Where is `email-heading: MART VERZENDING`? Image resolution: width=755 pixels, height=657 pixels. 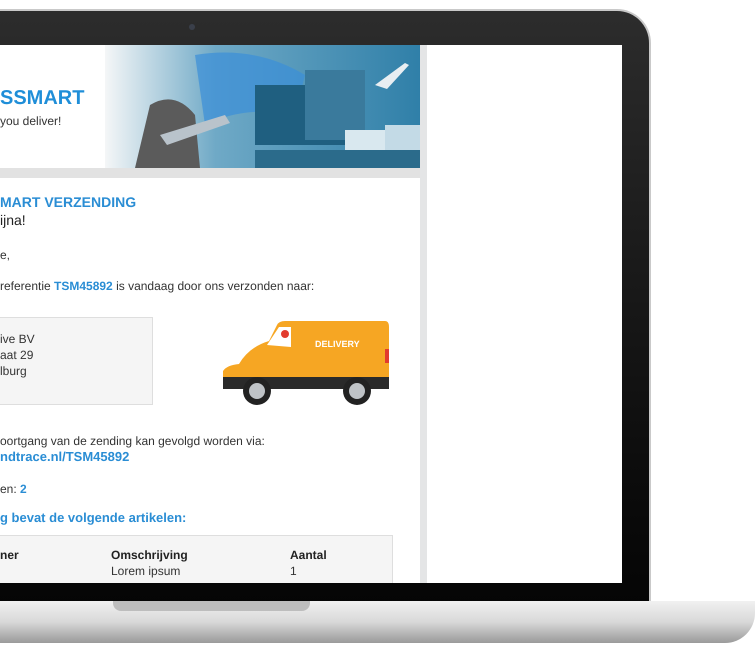
email-heading: MART VERZENDING is located at coordinates (68, 202).